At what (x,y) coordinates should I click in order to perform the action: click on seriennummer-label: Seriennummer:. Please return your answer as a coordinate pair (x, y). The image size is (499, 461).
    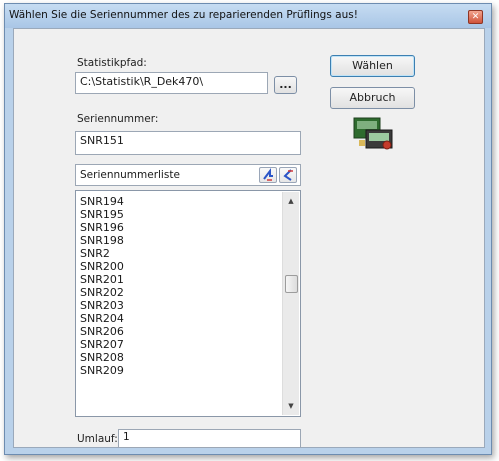
    Looking at the image, I should click on (118, 119).